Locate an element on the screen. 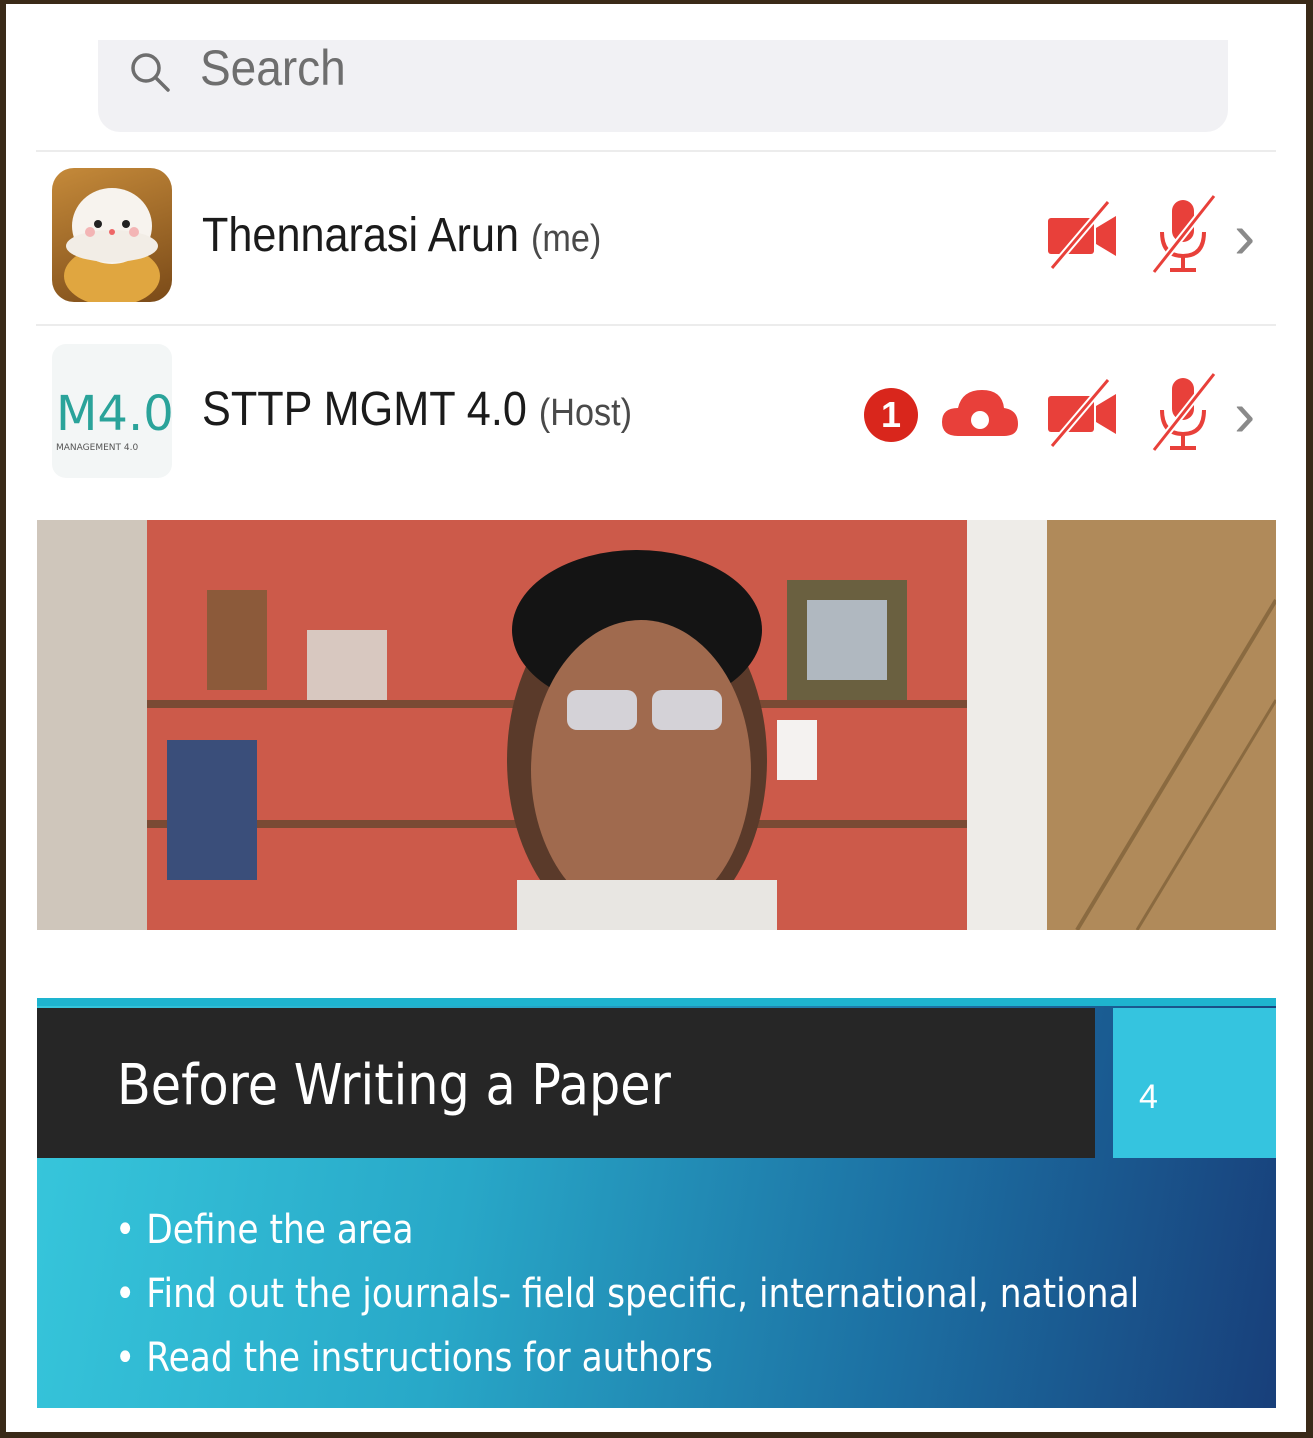 The width and height of the screenshot is (1313, 1438). participant-name-text: Thennarasi Arun is located at coordinates (360, 235).